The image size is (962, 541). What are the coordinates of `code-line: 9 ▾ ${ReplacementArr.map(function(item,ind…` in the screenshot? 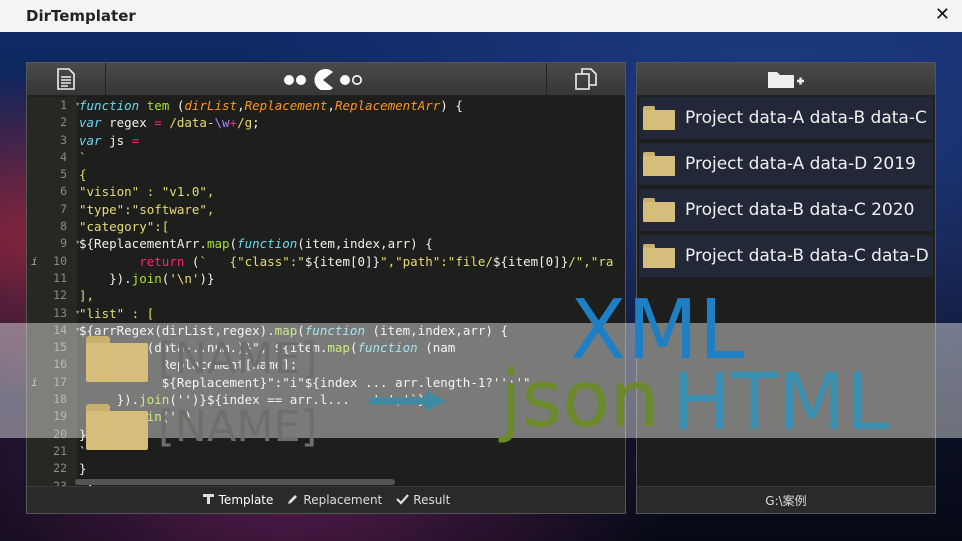 It's located at (326, 243).